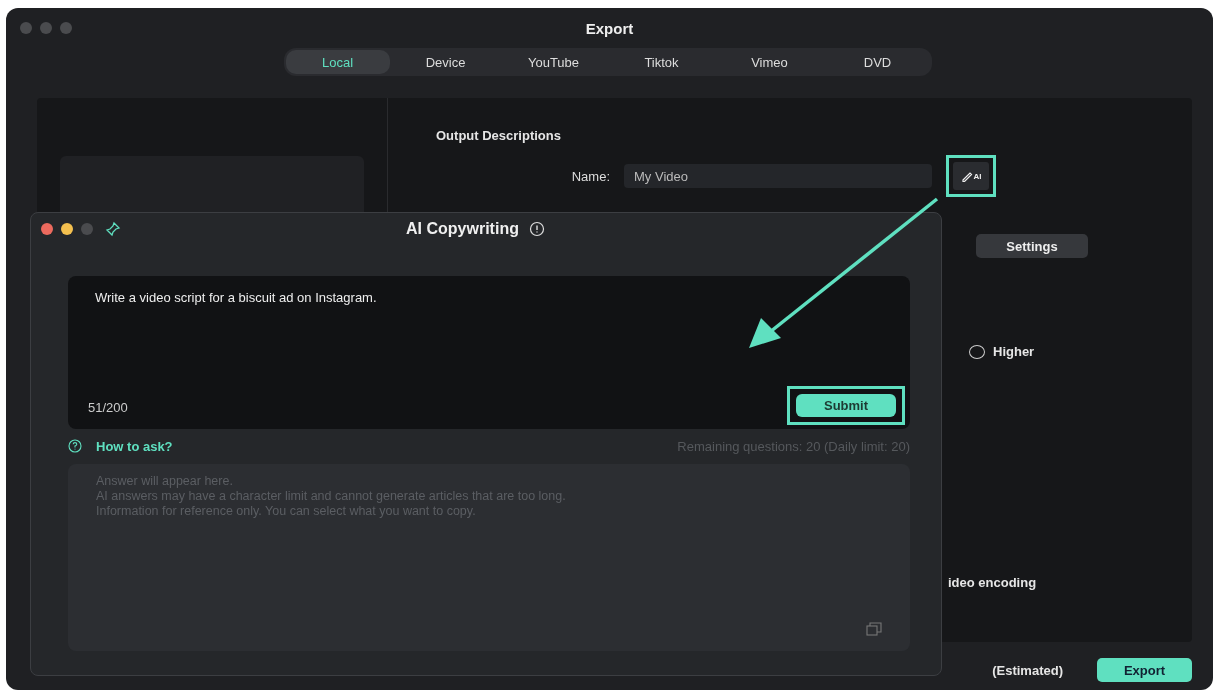 The height and width of the screenshot is (696, 1221). I want to click on help-link: How to ask?, so click(120, 446).